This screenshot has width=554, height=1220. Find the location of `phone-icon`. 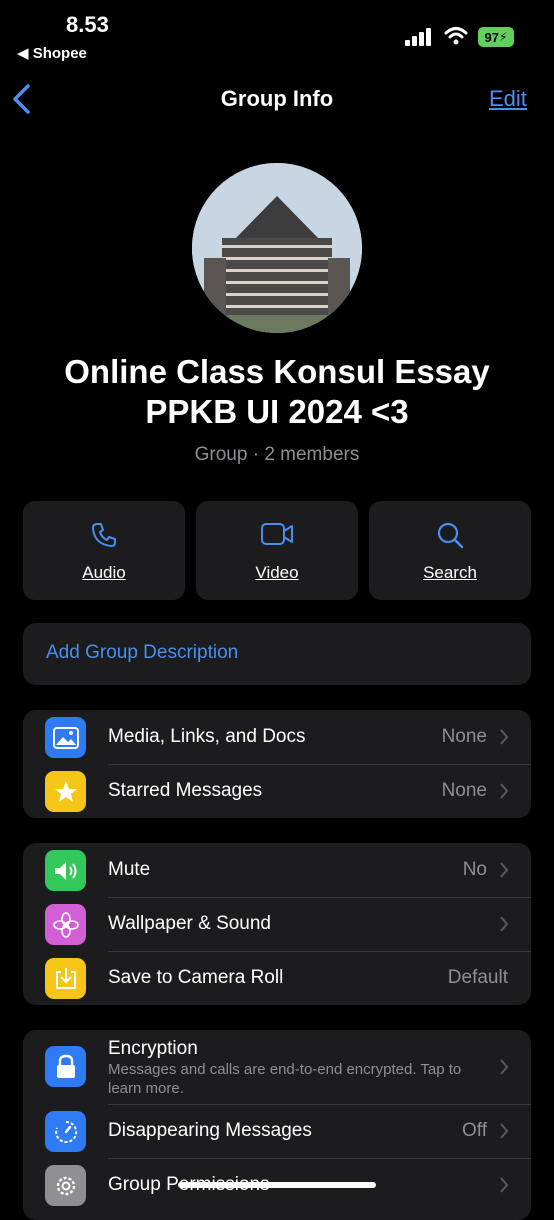

phone-icon is located at coordinates (104, 535).